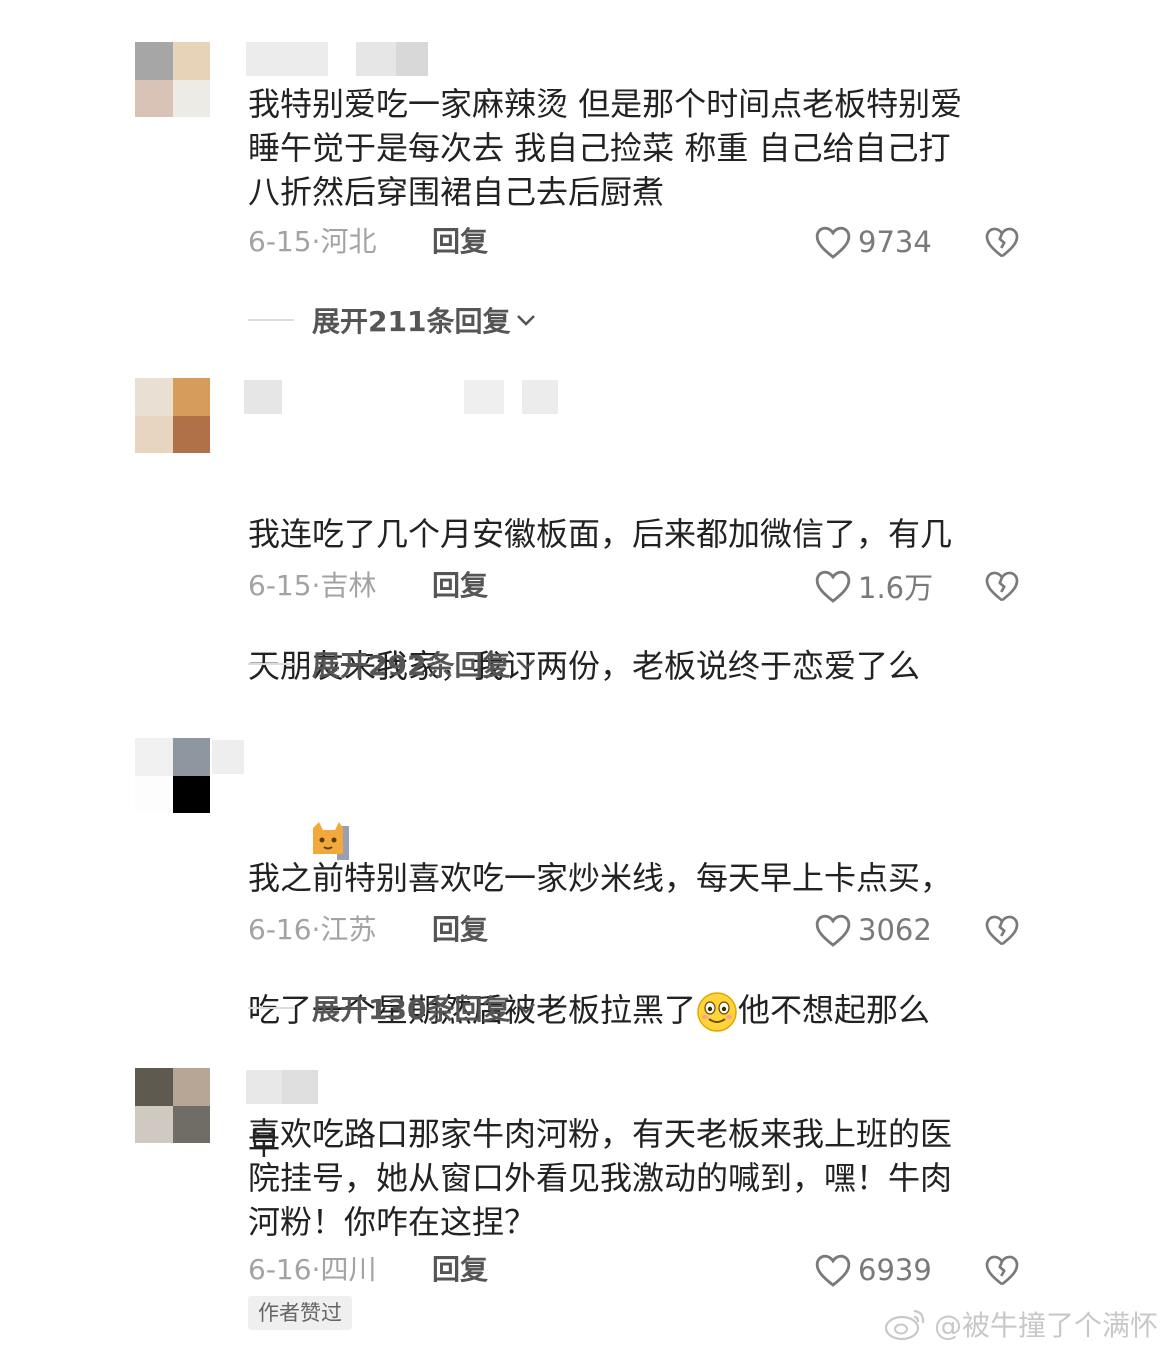 The width and height of the screenshot is (1170, 1350). What do you see at coordinates (904, 1325) in the screenshot?
I see `weibo-logo-icon` at bounding box center [904, 1325].